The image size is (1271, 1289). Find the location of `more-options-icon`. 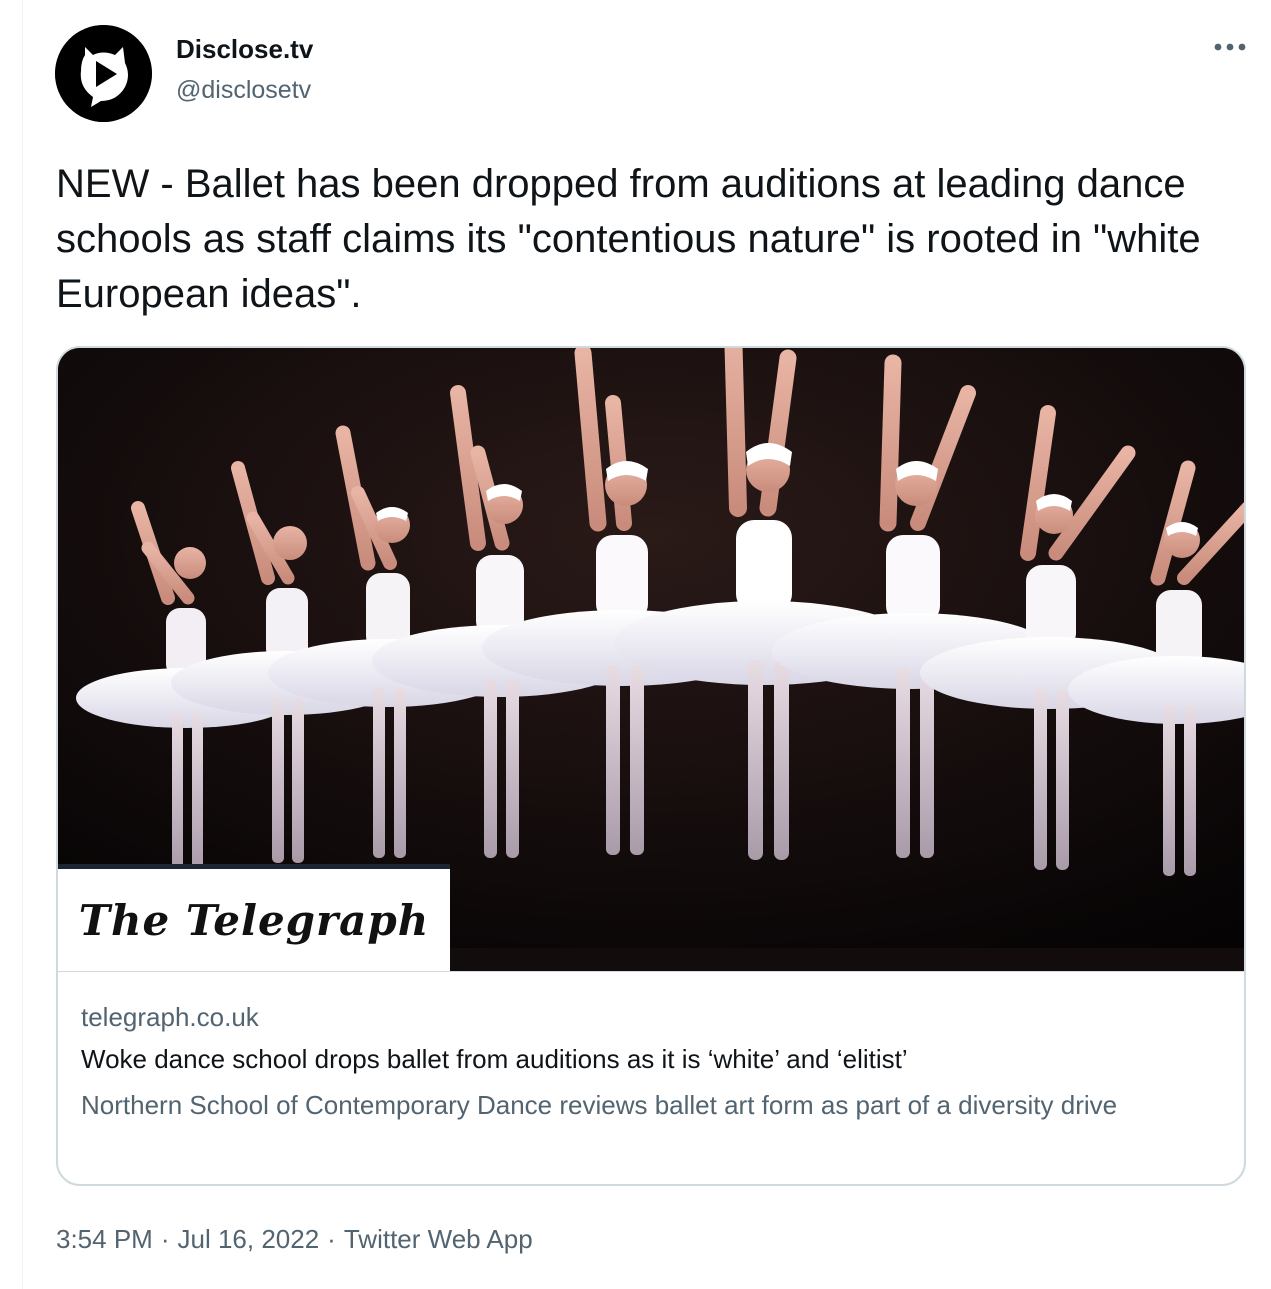

more-options-icon is located at coordinates (1230, 47).